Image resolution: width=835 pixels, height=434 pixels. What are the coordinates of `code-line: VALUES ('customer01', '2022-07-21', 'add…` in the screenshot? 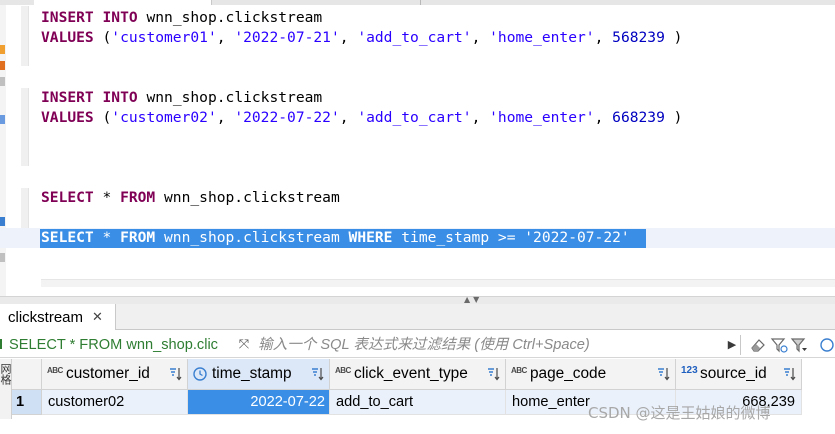 It's located at (361, 38).